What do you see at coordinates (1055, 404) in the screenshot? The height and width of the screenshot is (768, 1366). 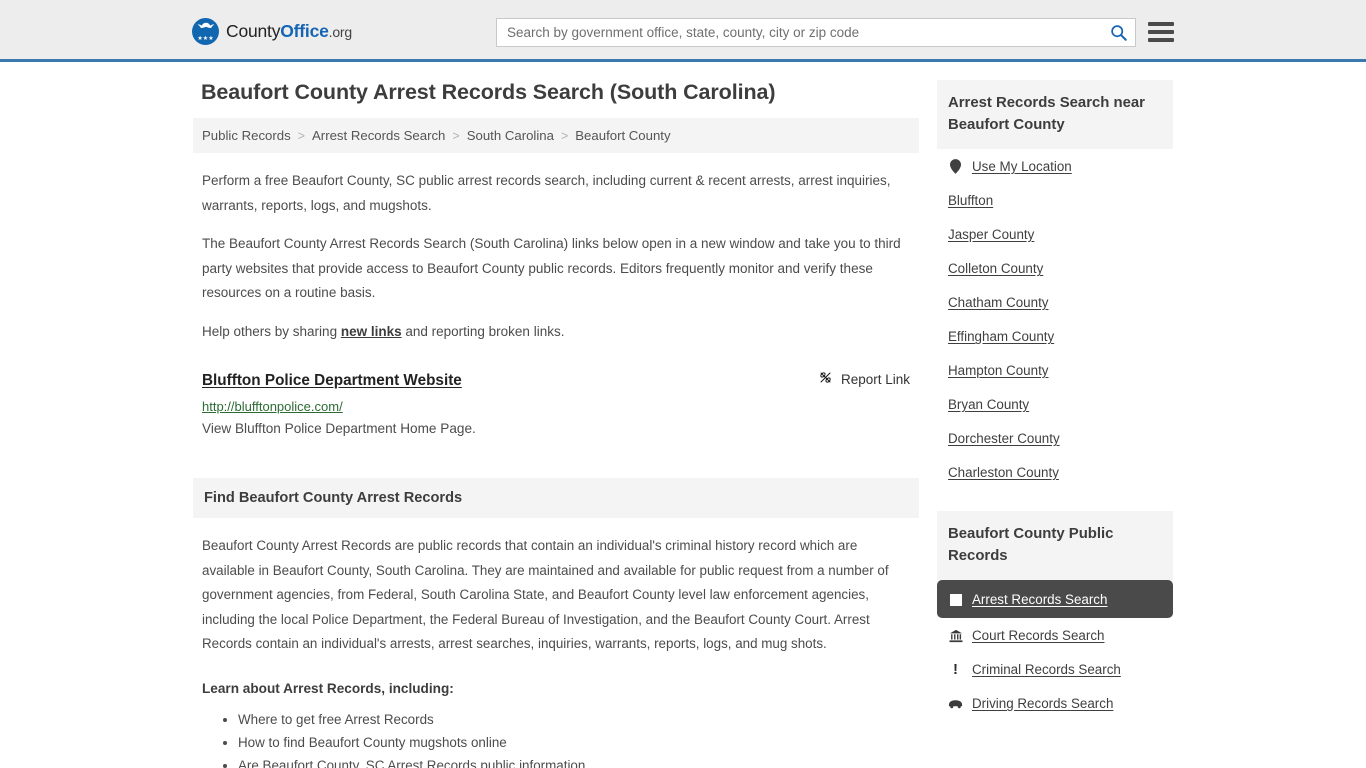 I see `sidebar-item-bryan-county: Bryan County` at bounding box center [1055, 404].